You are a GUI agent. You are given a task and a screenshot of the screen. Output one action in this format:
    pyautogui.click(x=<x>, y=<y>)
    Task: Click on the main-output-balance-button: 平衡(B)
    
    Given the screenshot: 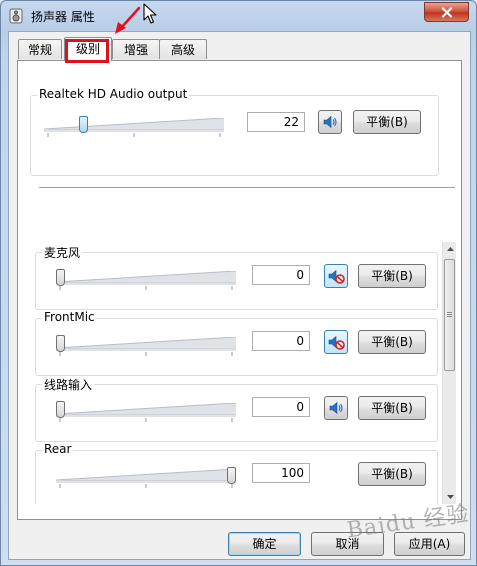 What is the action you would take?
    pyautogui.click(x=387, y=122)
    